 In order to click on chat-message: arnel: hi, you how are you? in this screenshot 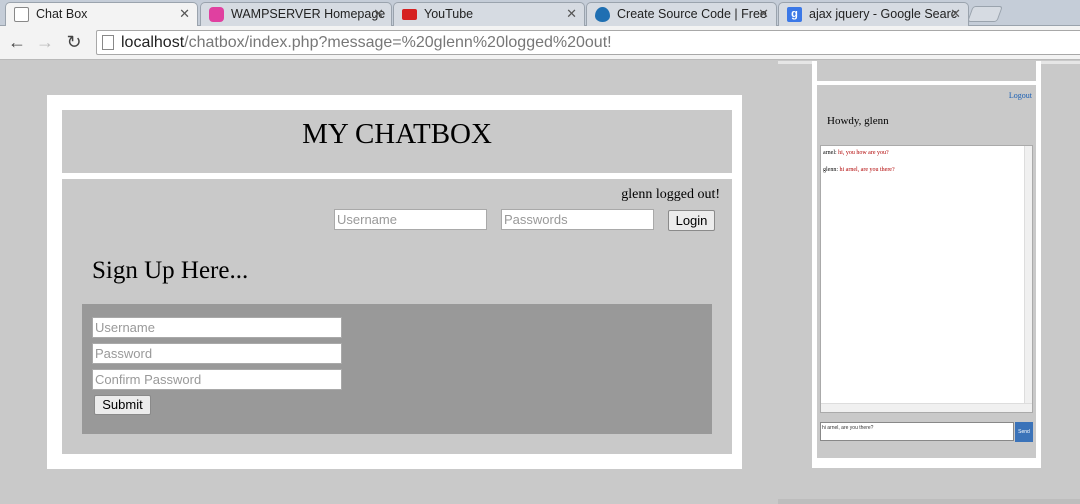, I will do `click(856, 153)`.